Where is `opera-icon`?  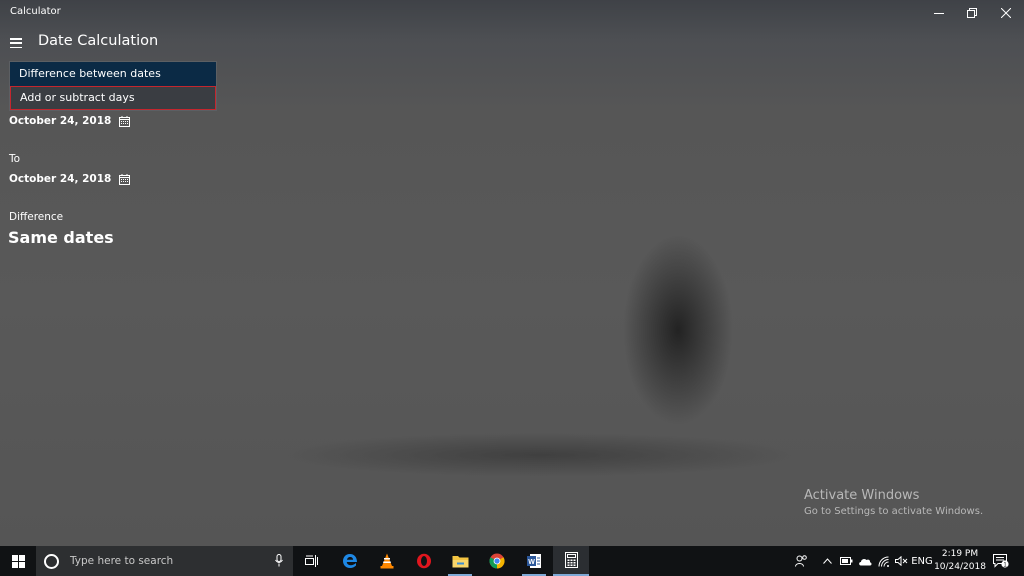 opera-icon is located at coordinates (424, 561).